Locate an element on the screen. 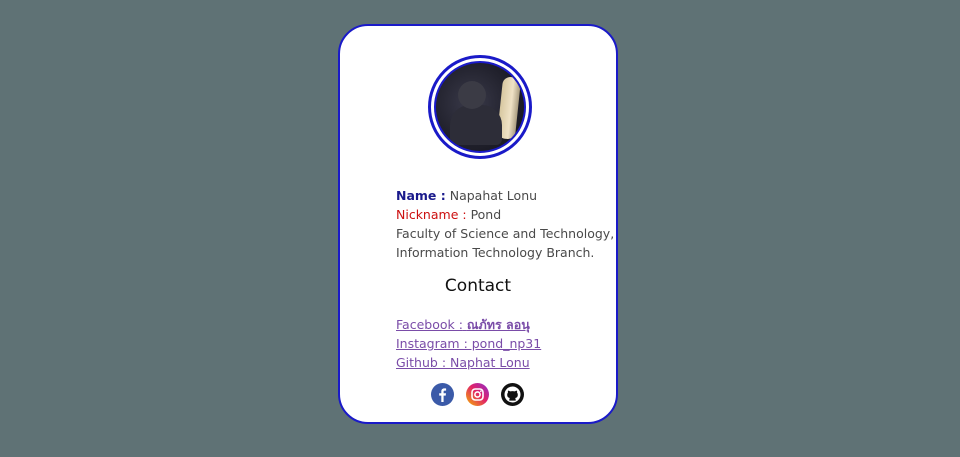 Image resolution: width=960 pixels, height=457 pixels. avatar-ring is located at coordinates (480, 107).